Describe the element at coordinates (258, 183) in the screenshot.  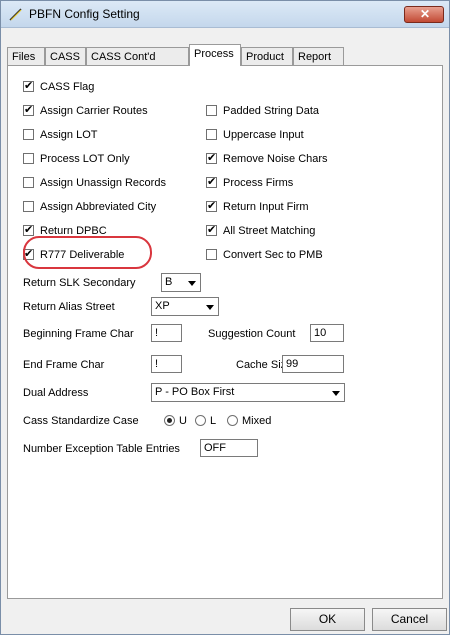
I see `checkbox-label: Process Firms` at that location.